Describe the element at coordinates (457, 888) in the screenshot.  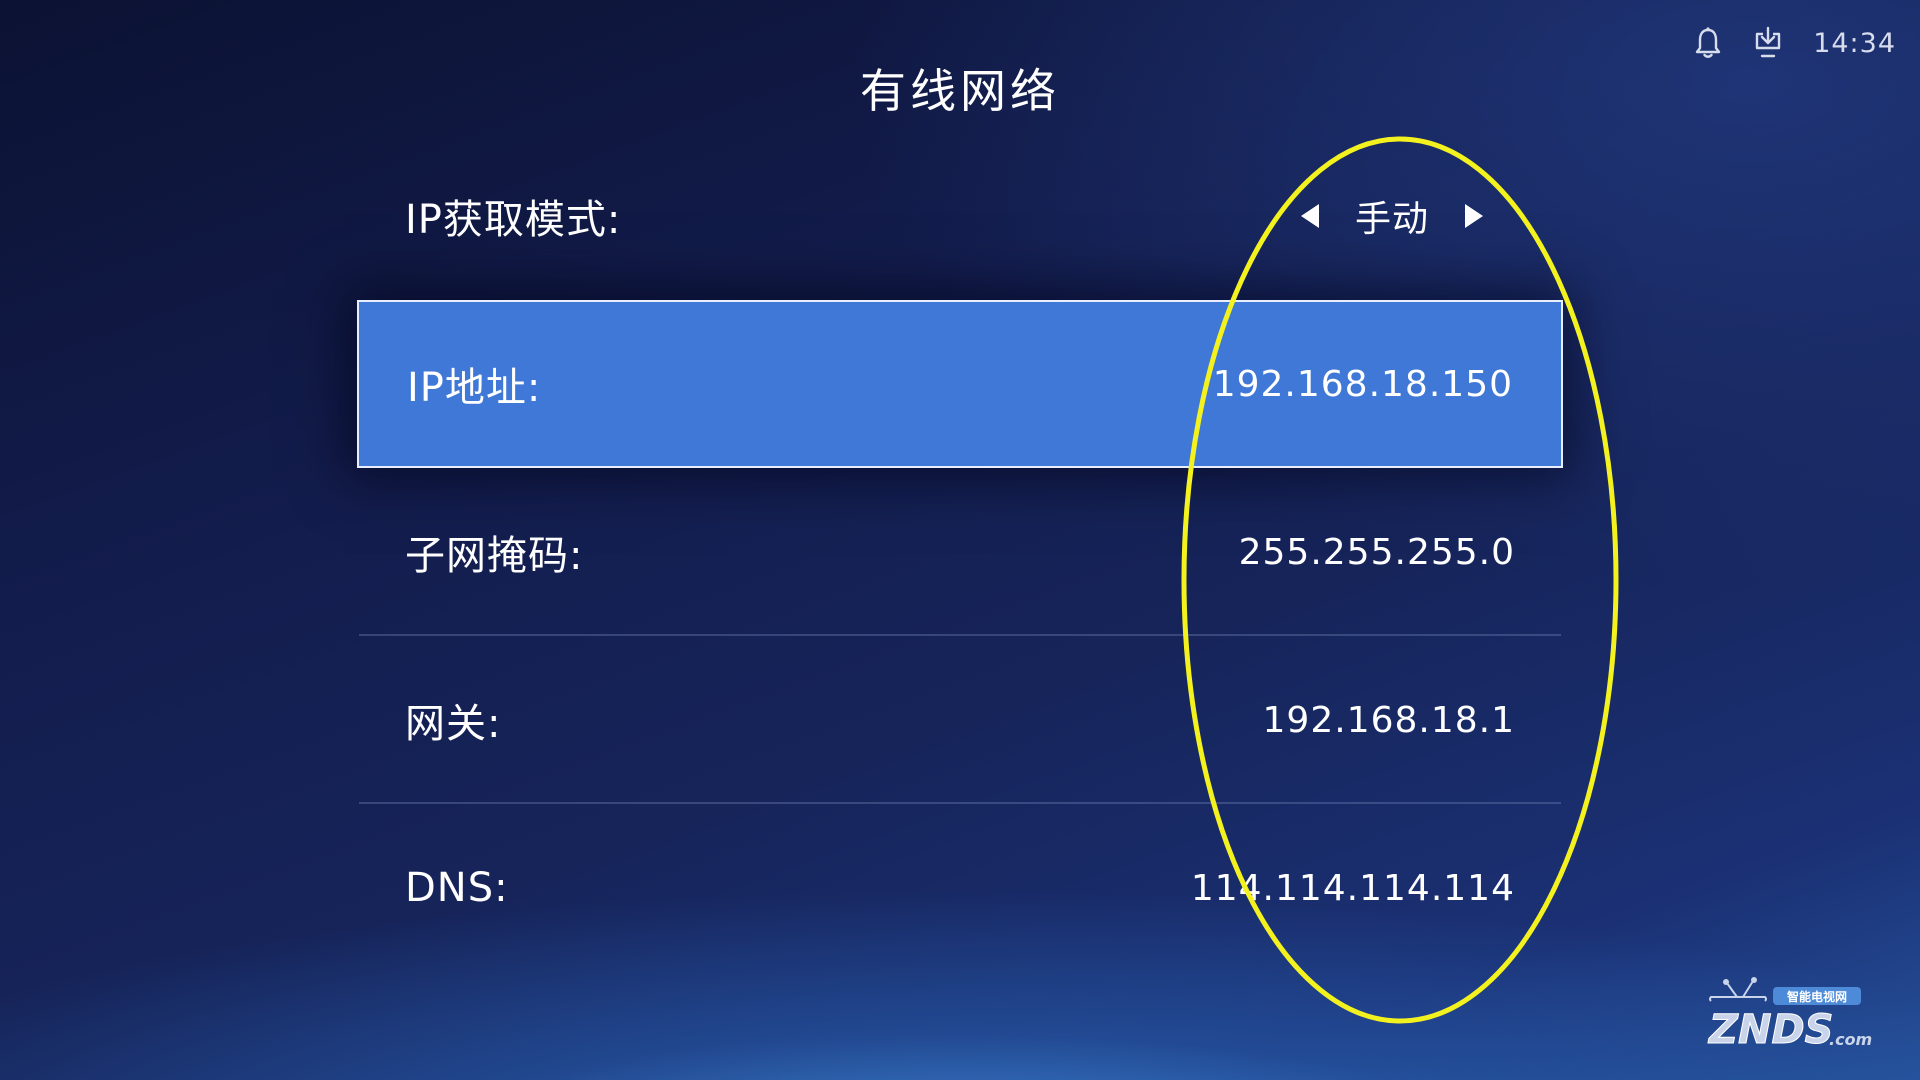
I see `dns-label: DNS:` at that location.